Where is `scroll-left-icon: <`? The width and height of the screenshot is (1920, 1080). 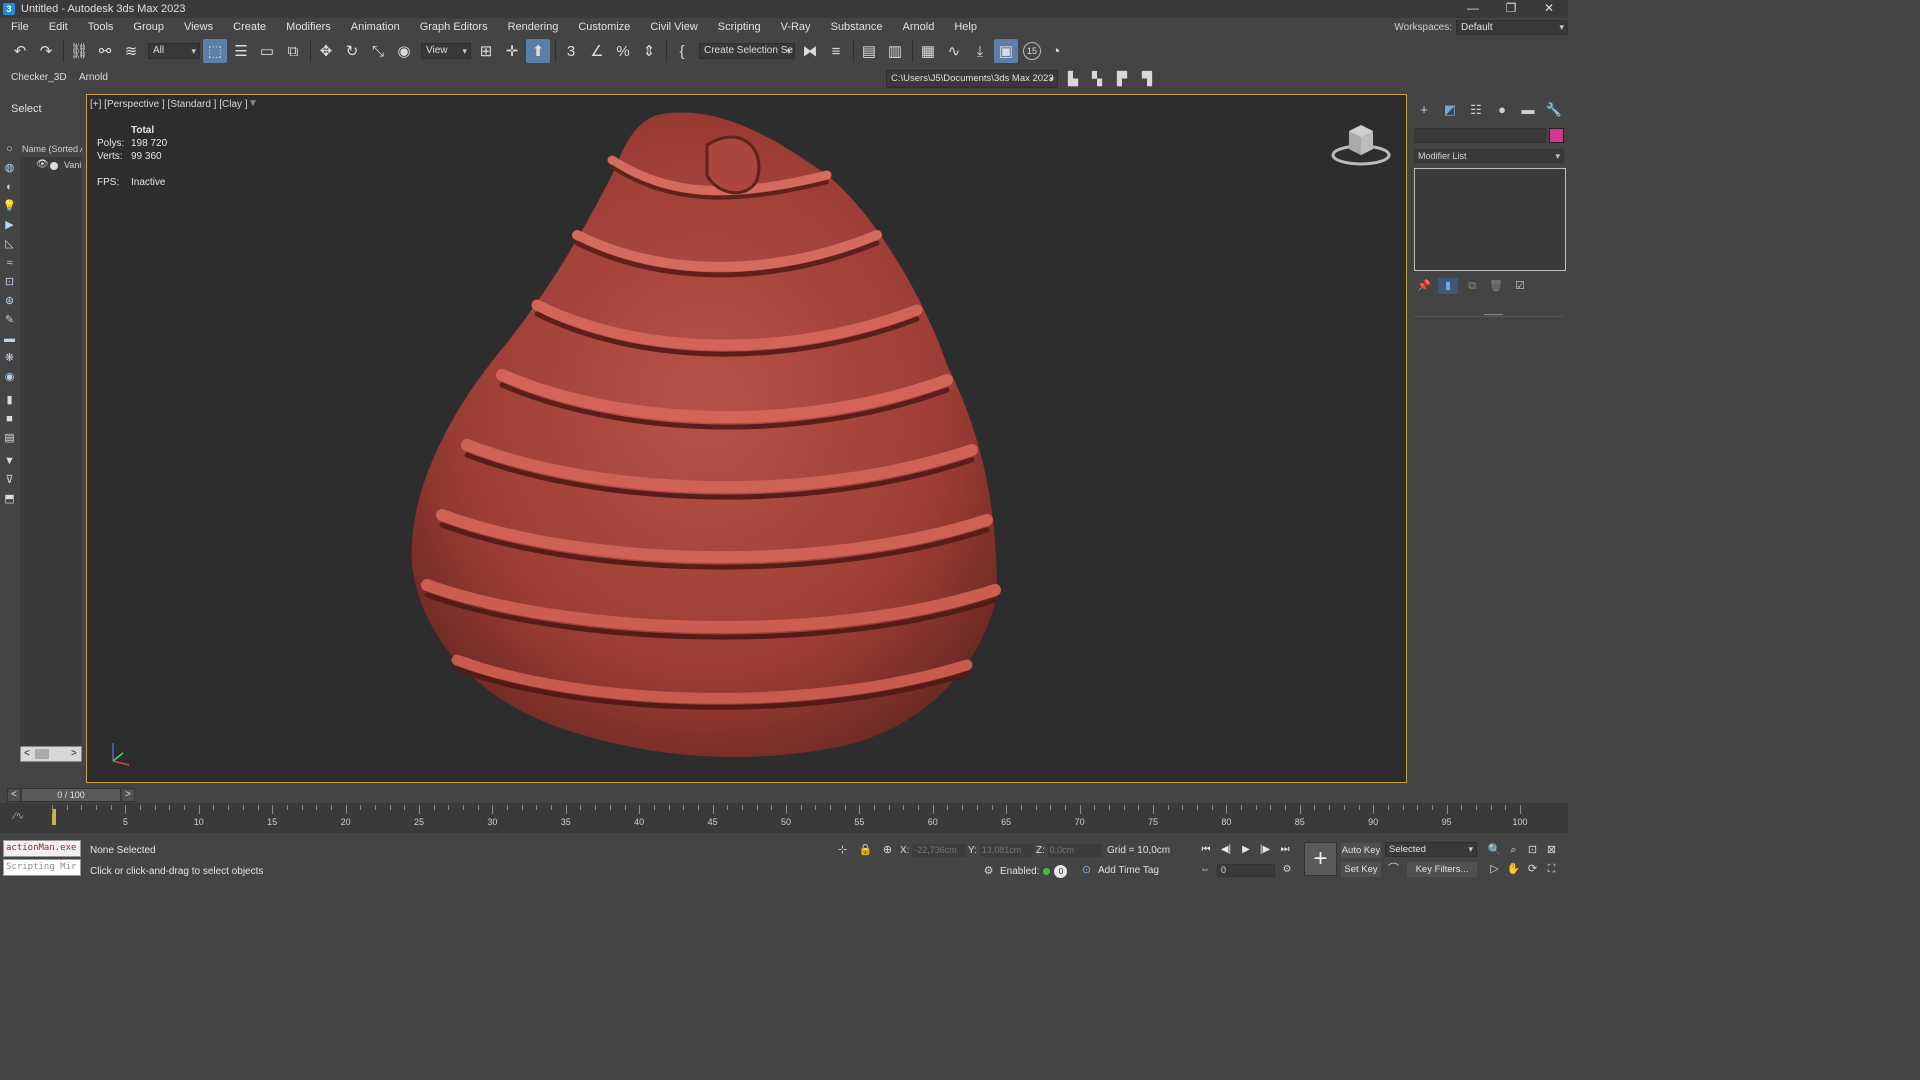
scroll-left-icon: < is located at coordinates (27, 754).